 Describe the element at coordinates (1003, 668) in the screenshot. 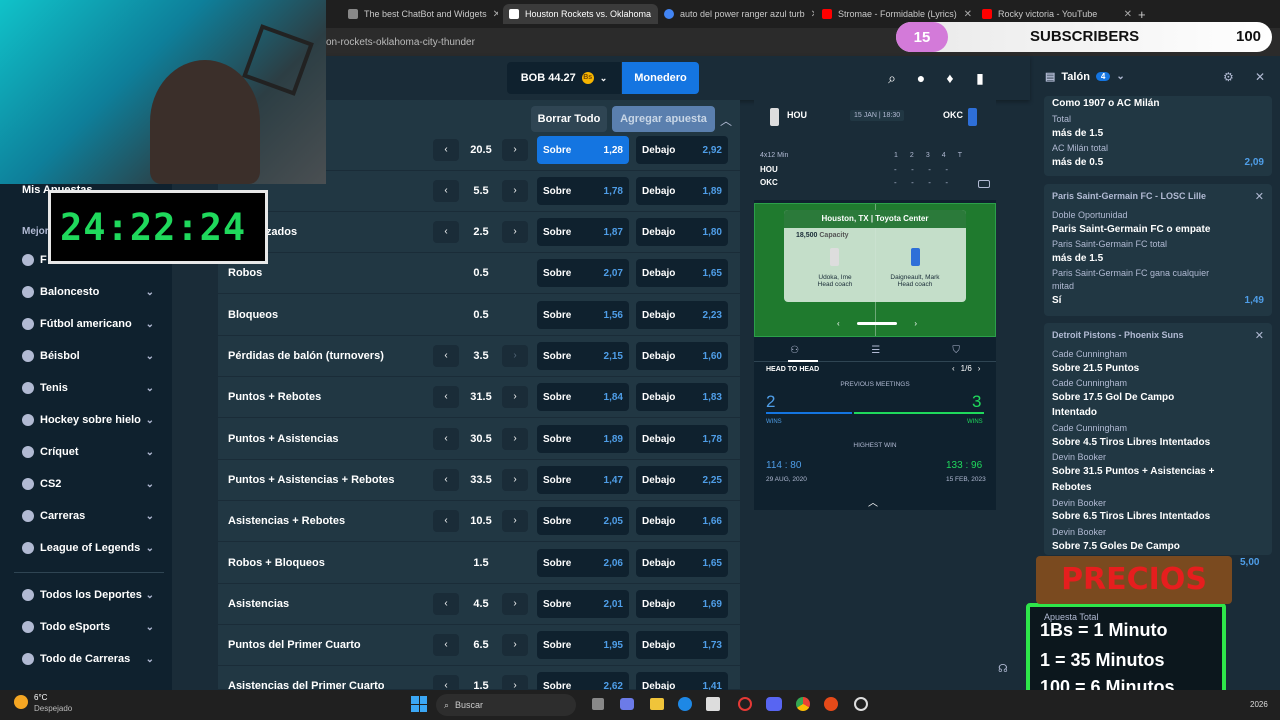

I see `support-headset-icon: ☊` at that location.